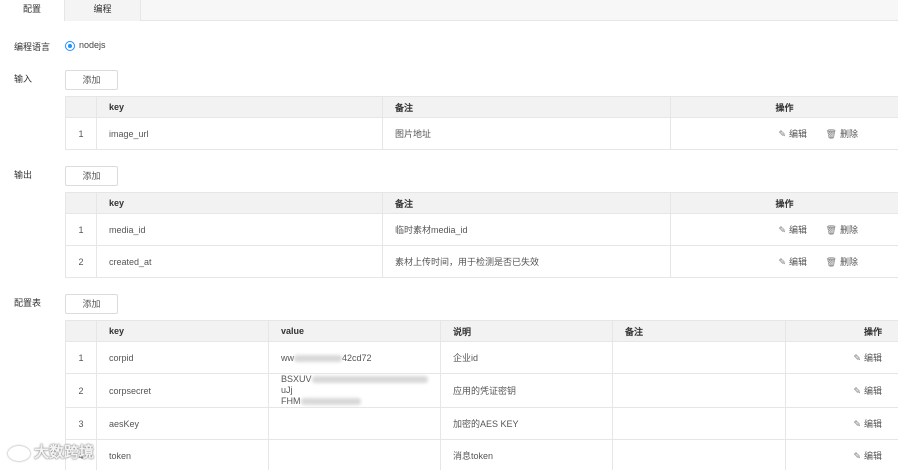 The image size is (898, 470). What do you see at coordinates (23, 175) in the screenshot?
I see `output-section-label: 输出` at bounding box center [23, 175].